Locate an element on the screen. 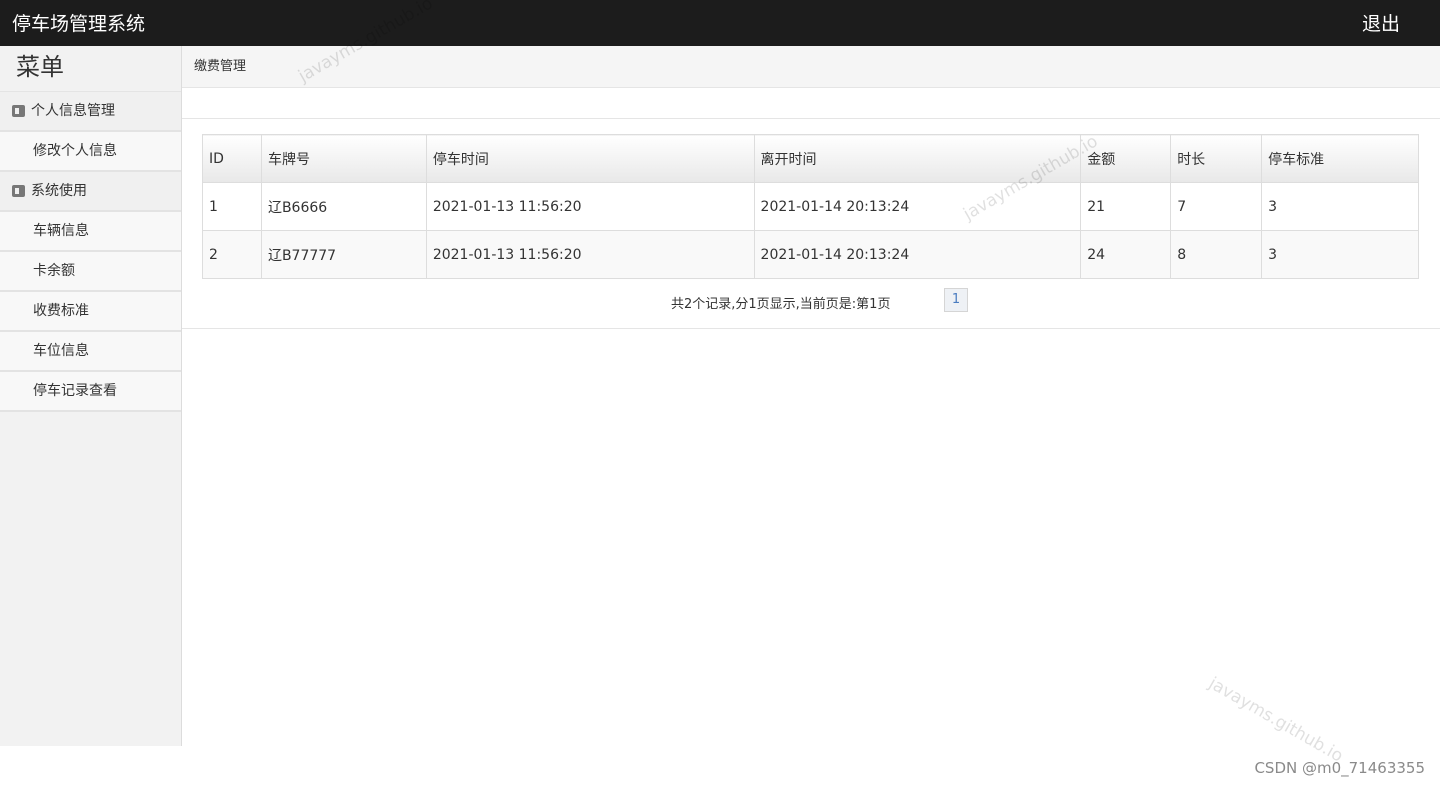 Image resolution: width=1440 pixels, height=786 pixels. logout-link: 退出 is located at coordinates (1381, 22).